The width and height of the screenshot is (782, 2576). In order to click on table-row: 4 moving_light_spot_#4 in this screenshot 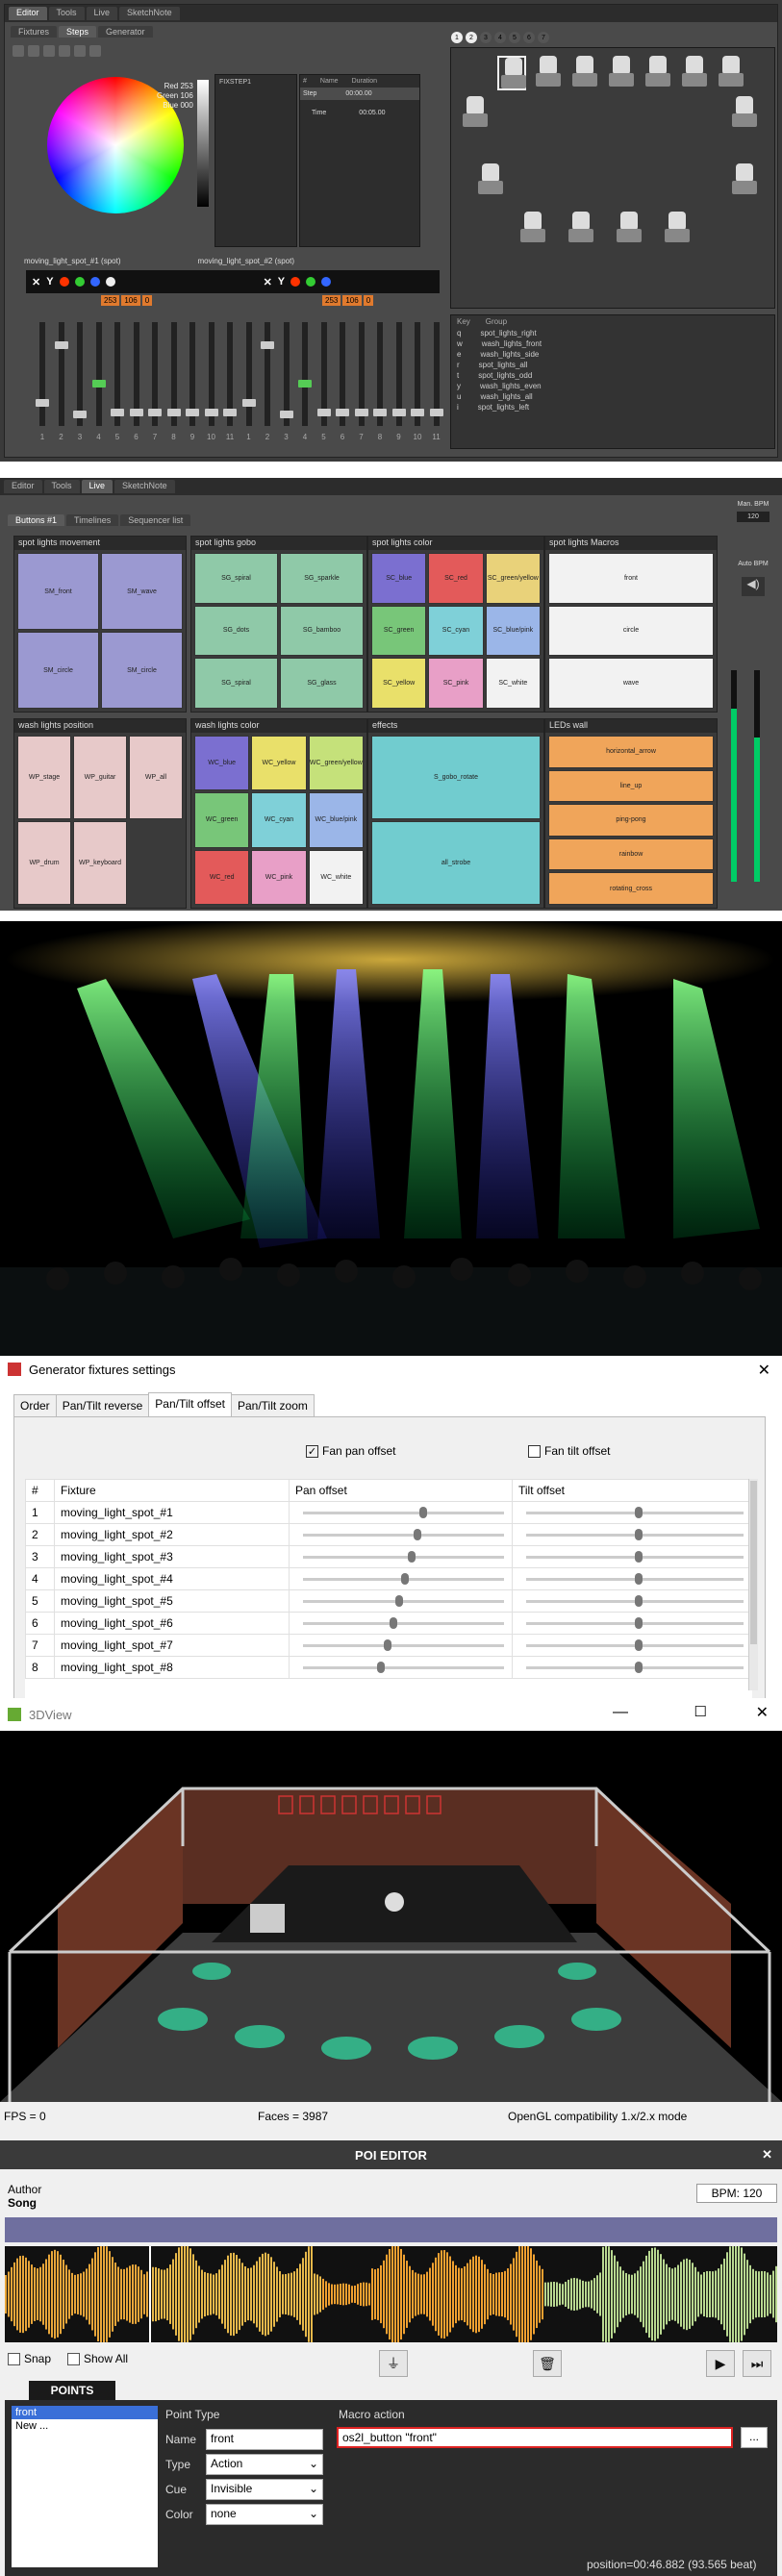, I will do `click(388, 1578)`.